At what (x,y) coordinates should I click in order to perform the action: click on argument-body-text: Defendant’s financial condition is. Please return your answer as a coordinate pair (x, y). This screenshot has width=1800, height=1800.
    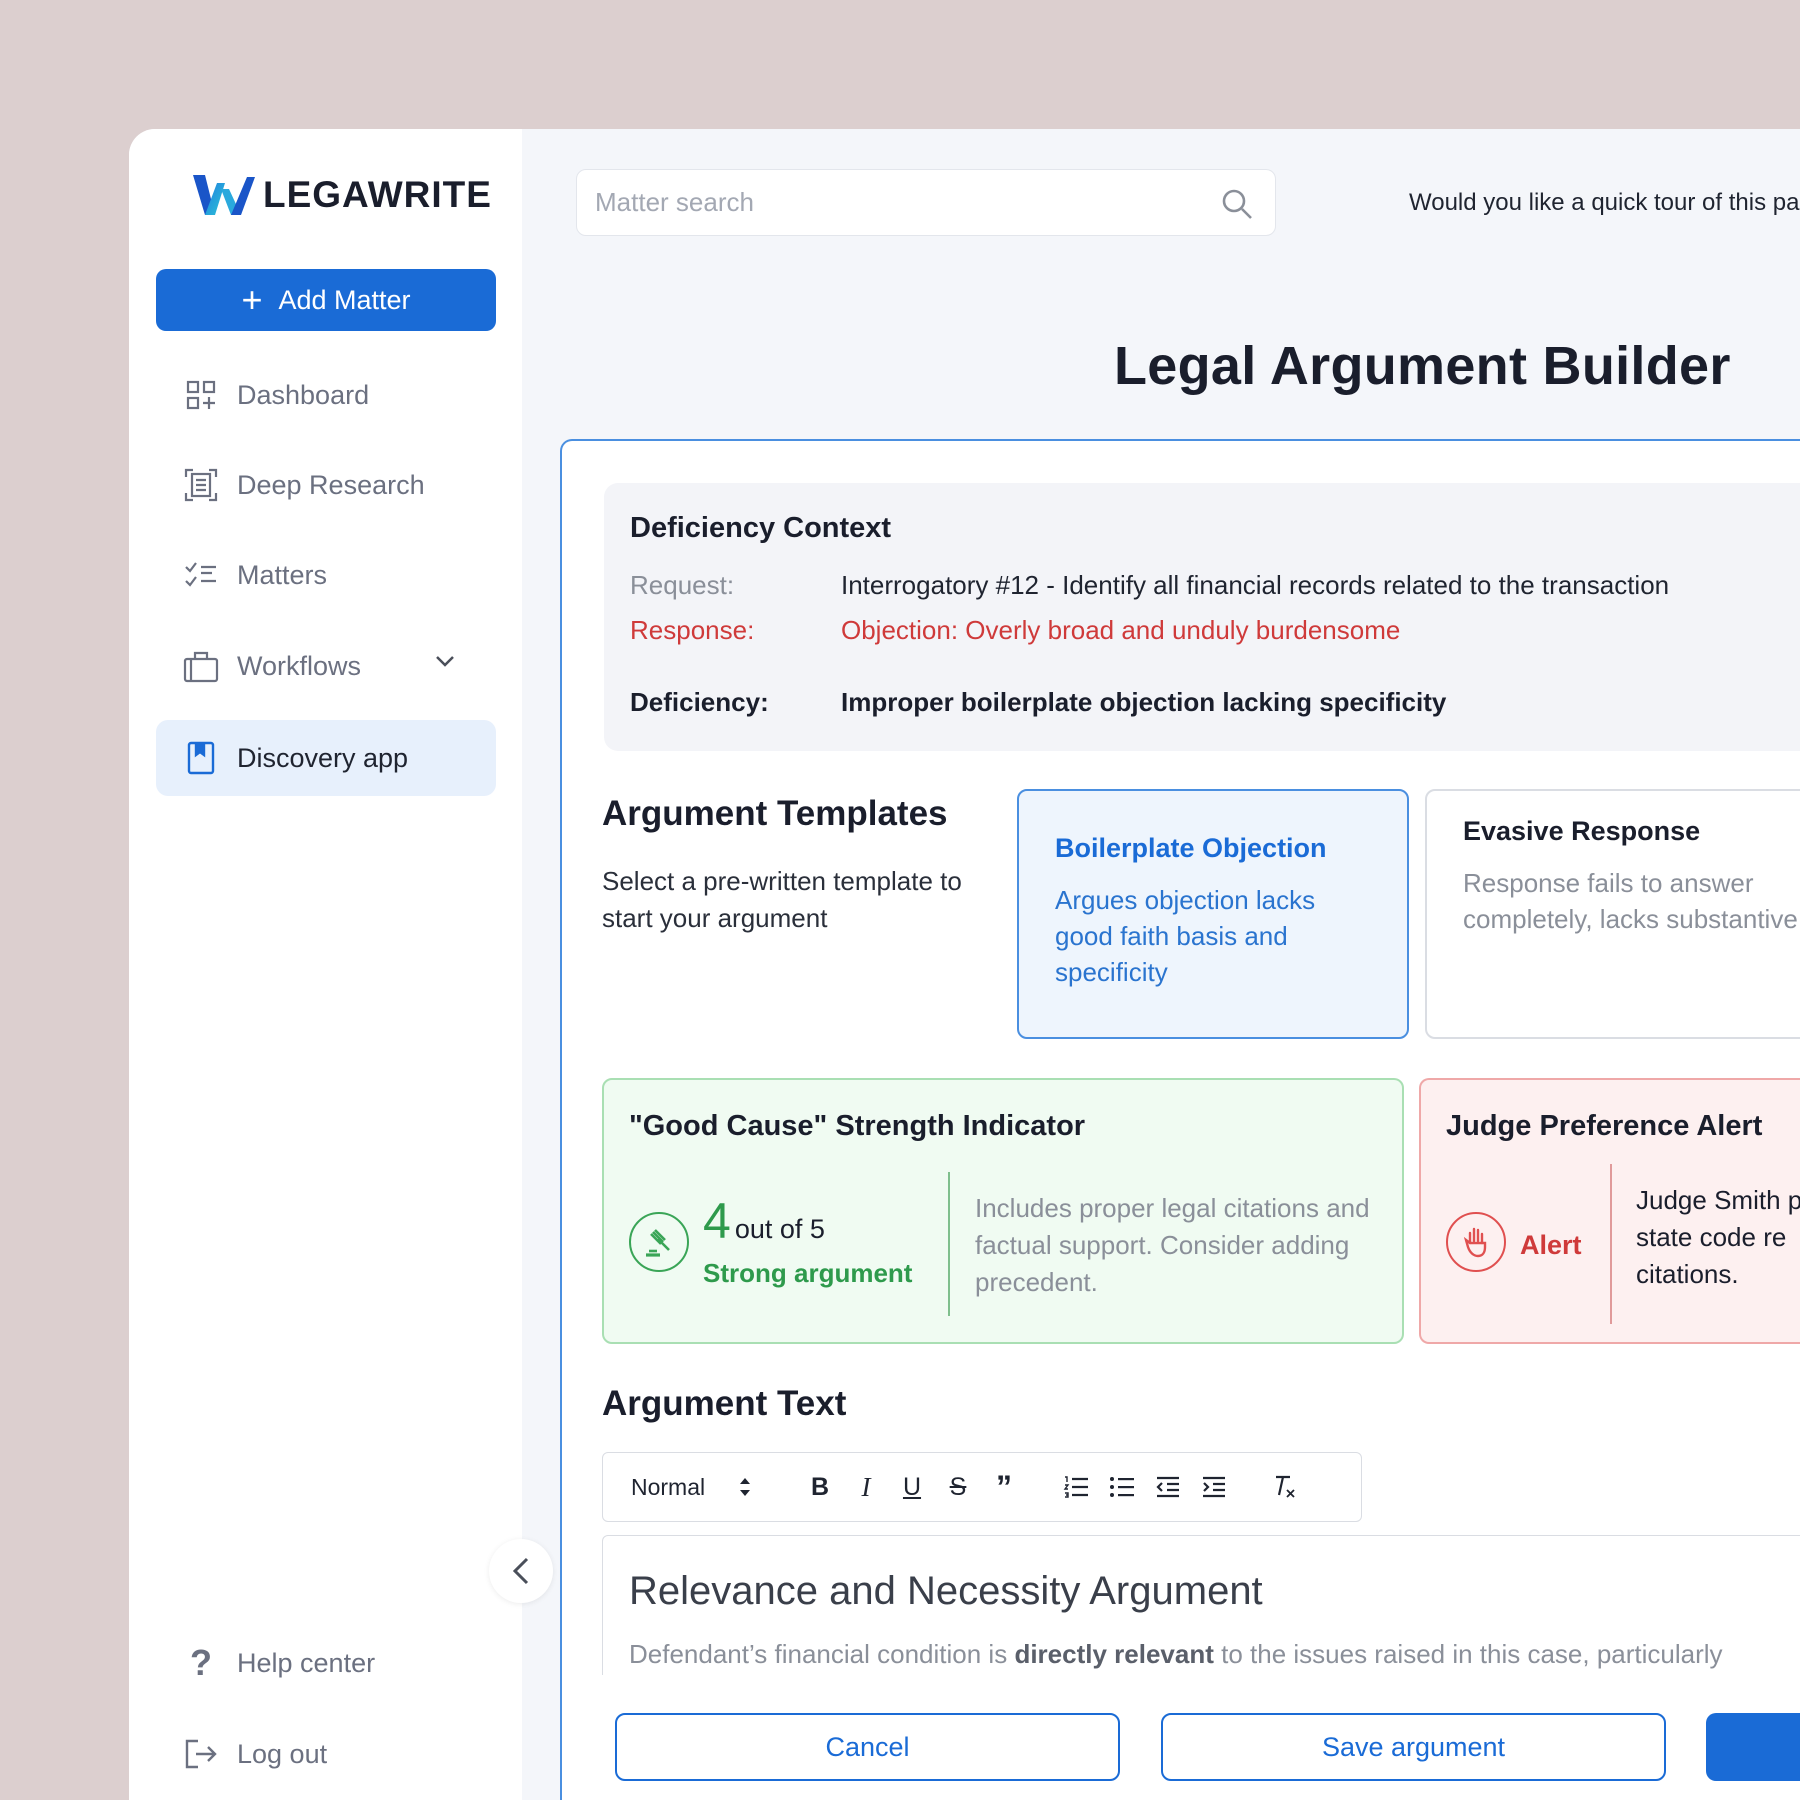
    Looking at the image, I should click on (822, 1654).